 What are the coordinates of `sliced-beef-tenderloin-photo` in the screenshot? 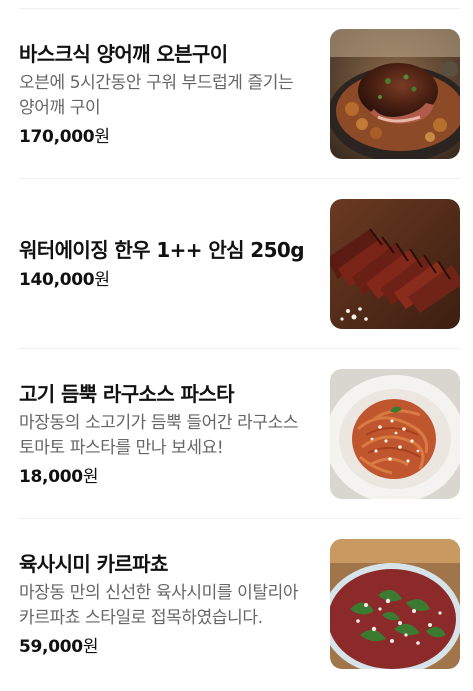 It's located at (395, 264).